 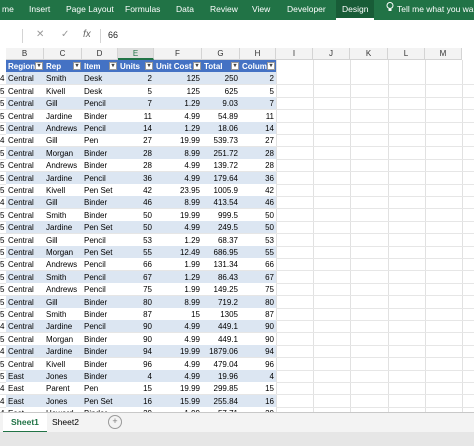 What do you see at coordinates (224, 10) in the screenshot?
I see `tab-review: Review` at bounding box center [224, 10].